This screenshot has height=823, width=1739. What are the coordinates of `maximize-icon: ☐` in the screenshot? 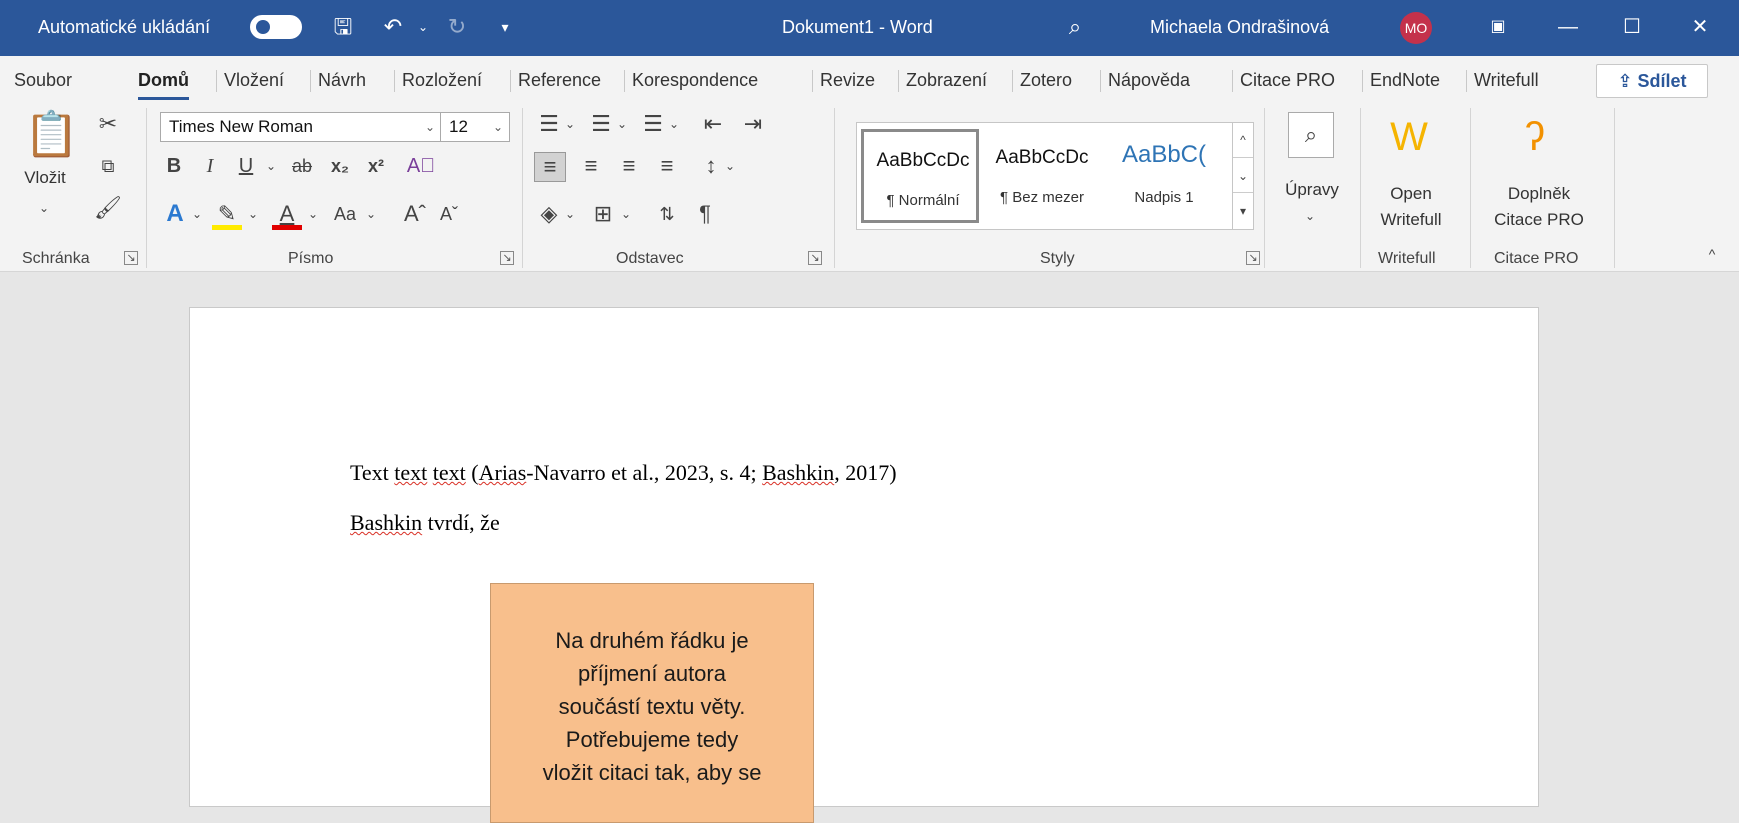 It's located at (1632, 27).